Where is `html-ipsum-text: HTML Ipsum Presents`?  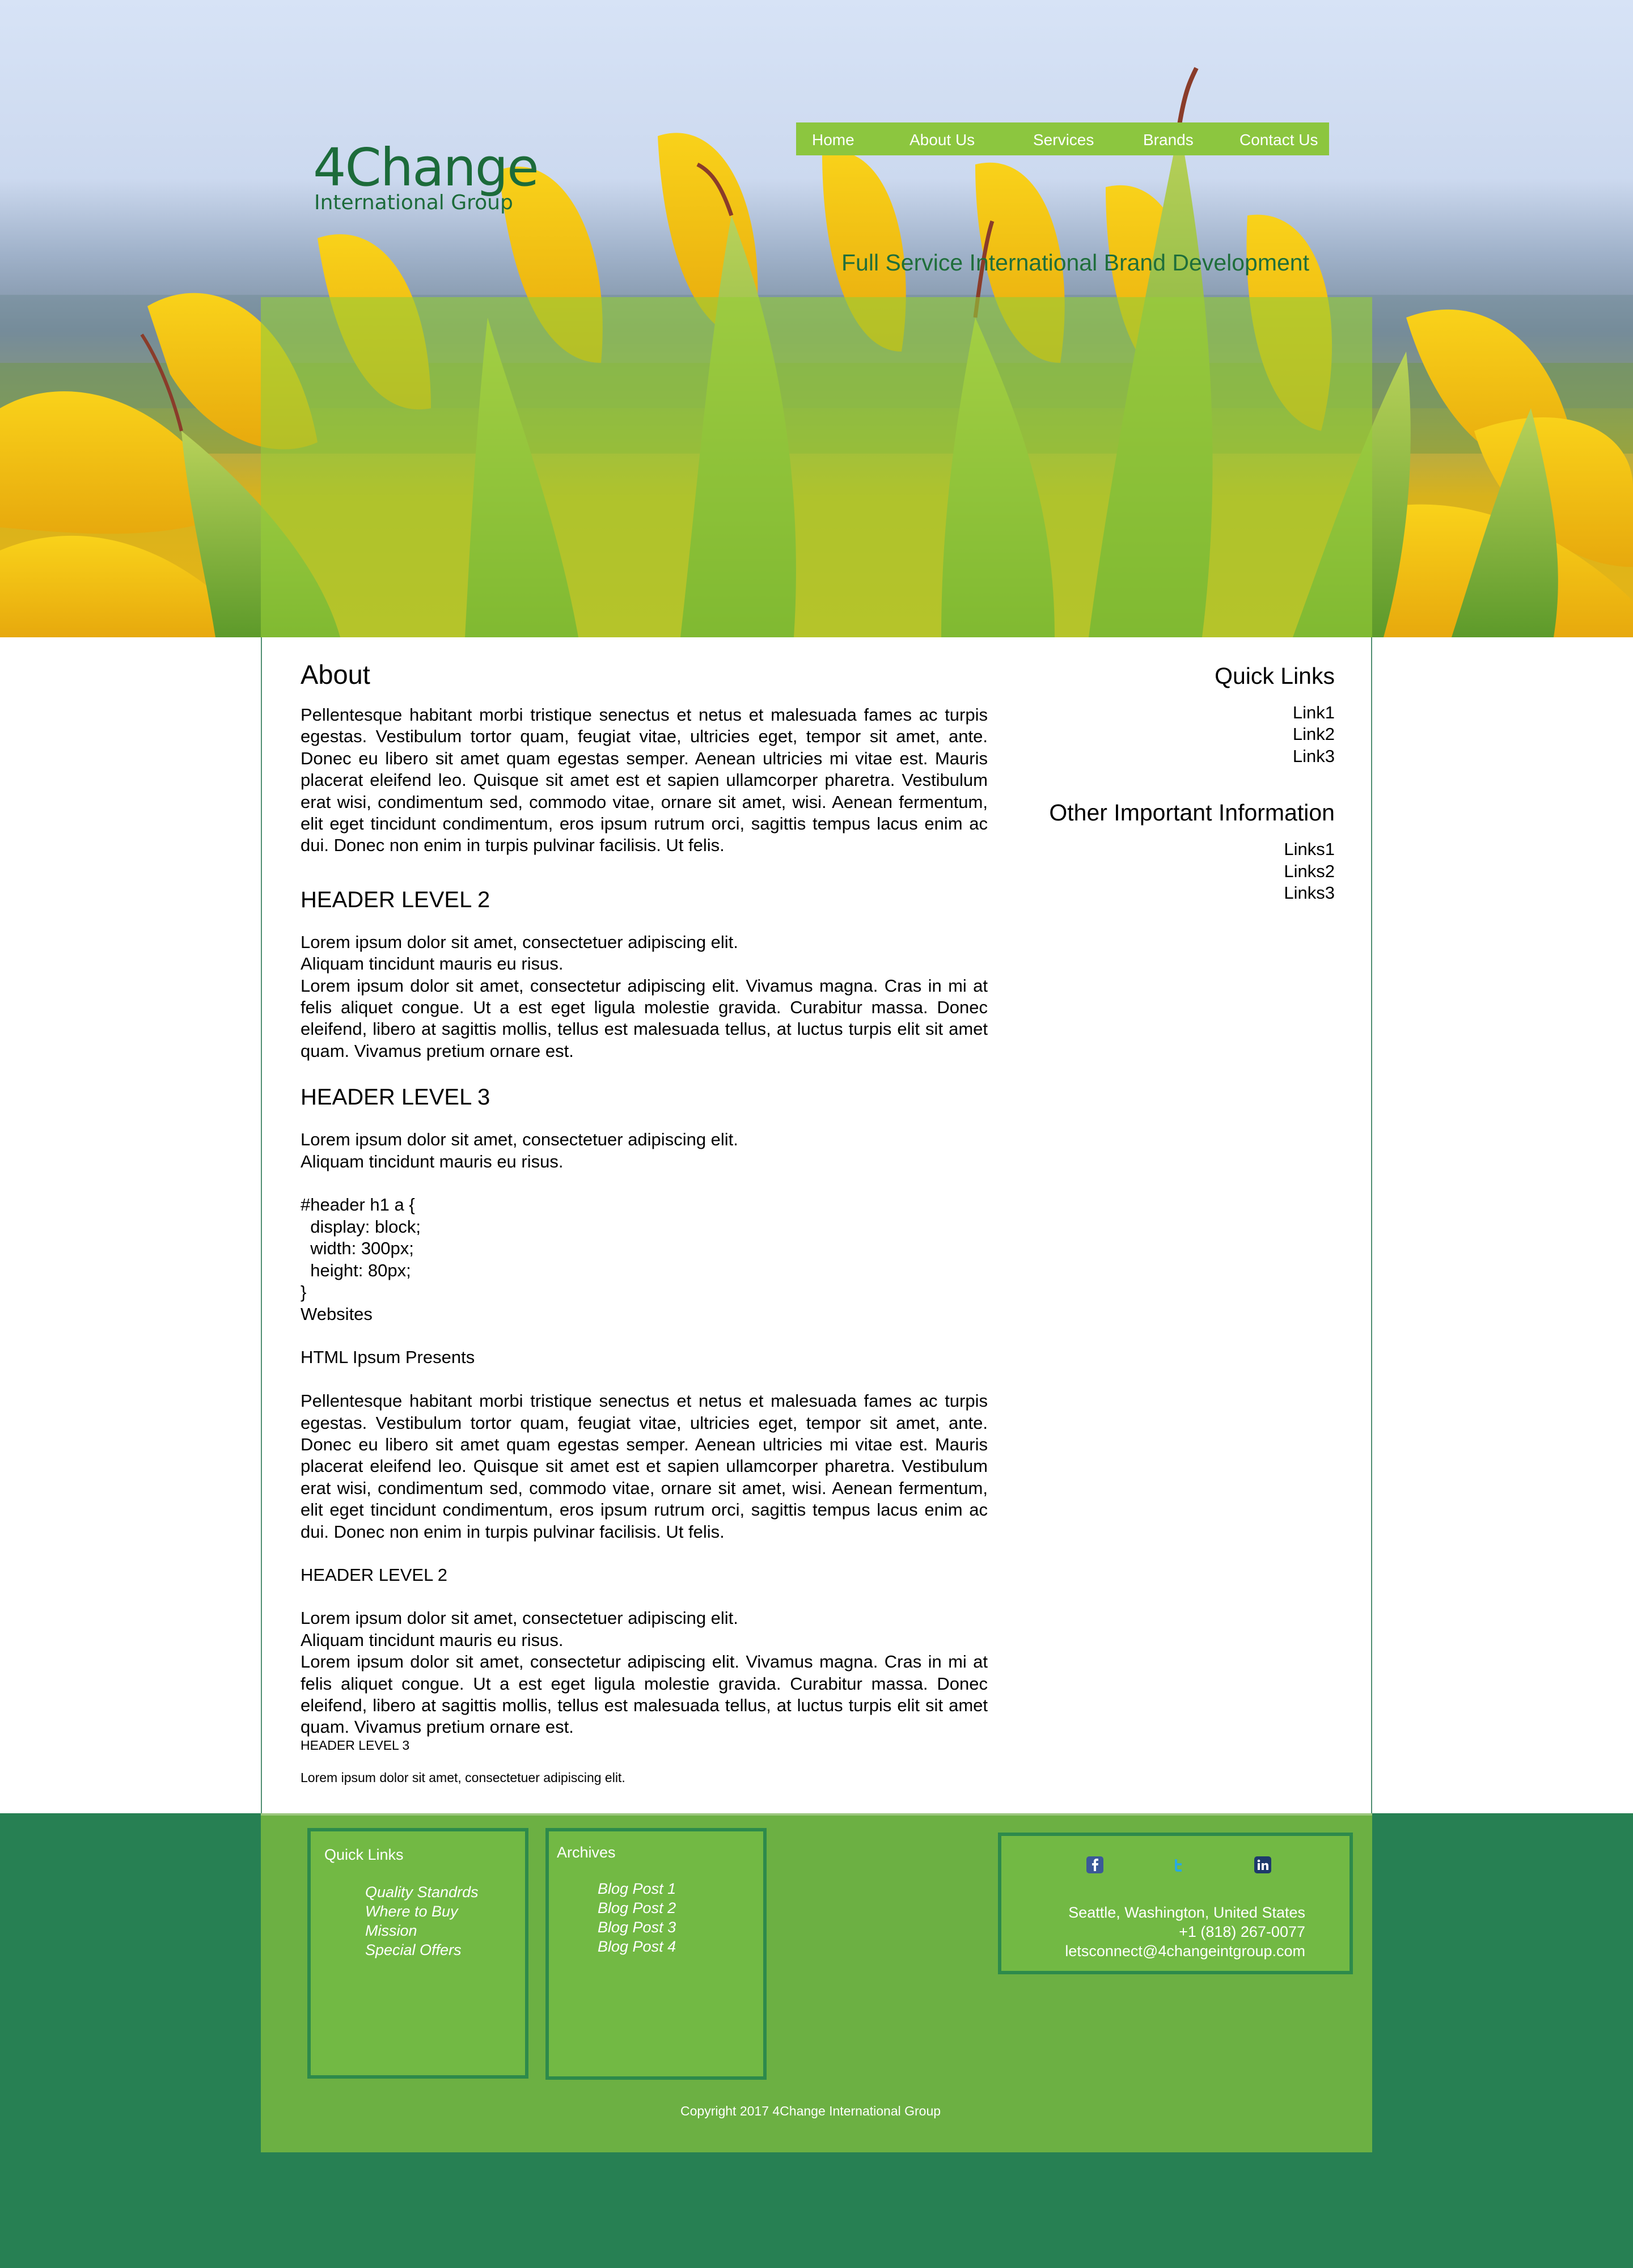
html-ipsum-text: HTML Ipsum Presents is located at coordinates (388, 1357).